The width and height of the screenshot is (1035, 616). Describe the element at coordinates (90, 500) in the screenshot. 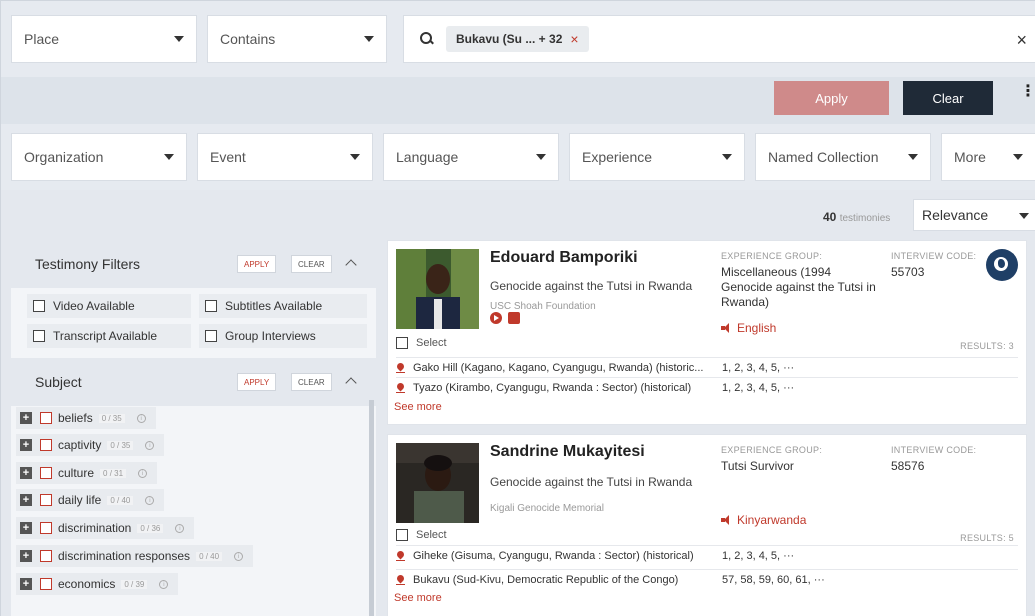

I see `subject-item-daily-life: + daily life 0 / 40 i` at that location.